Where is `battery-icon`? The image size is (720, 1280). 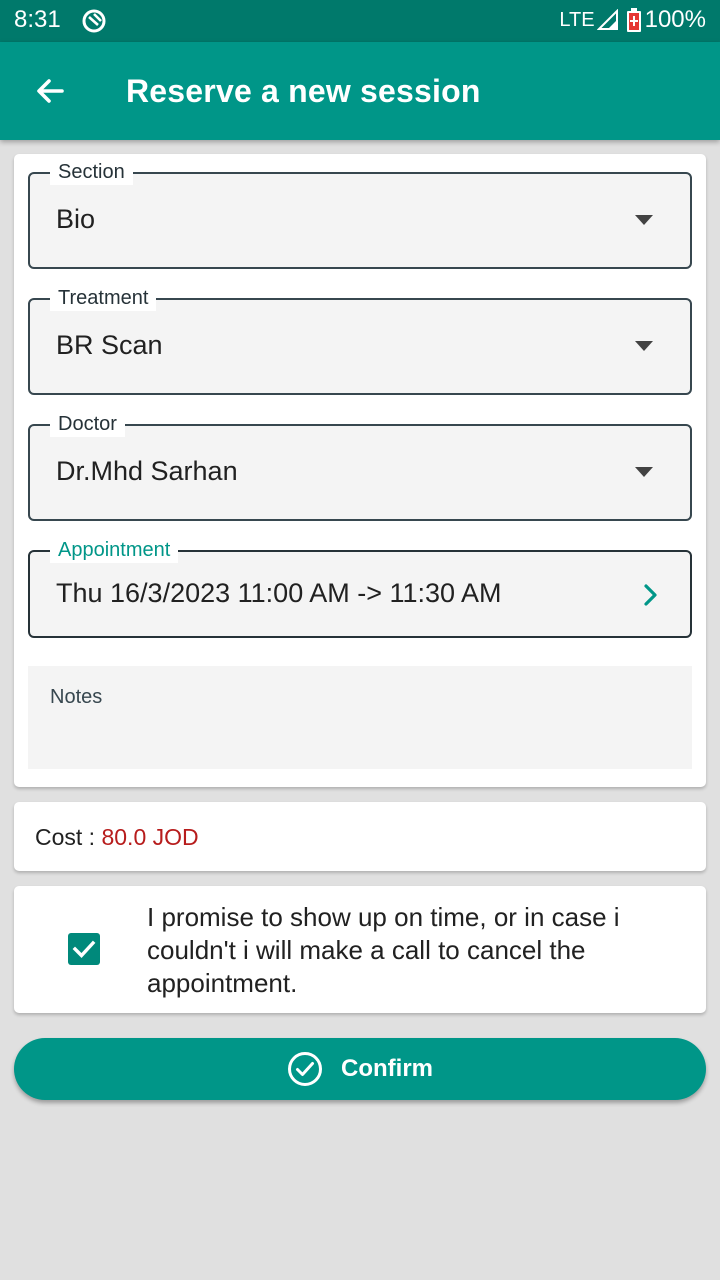 battery-icon is located at coordinates (633, 20).